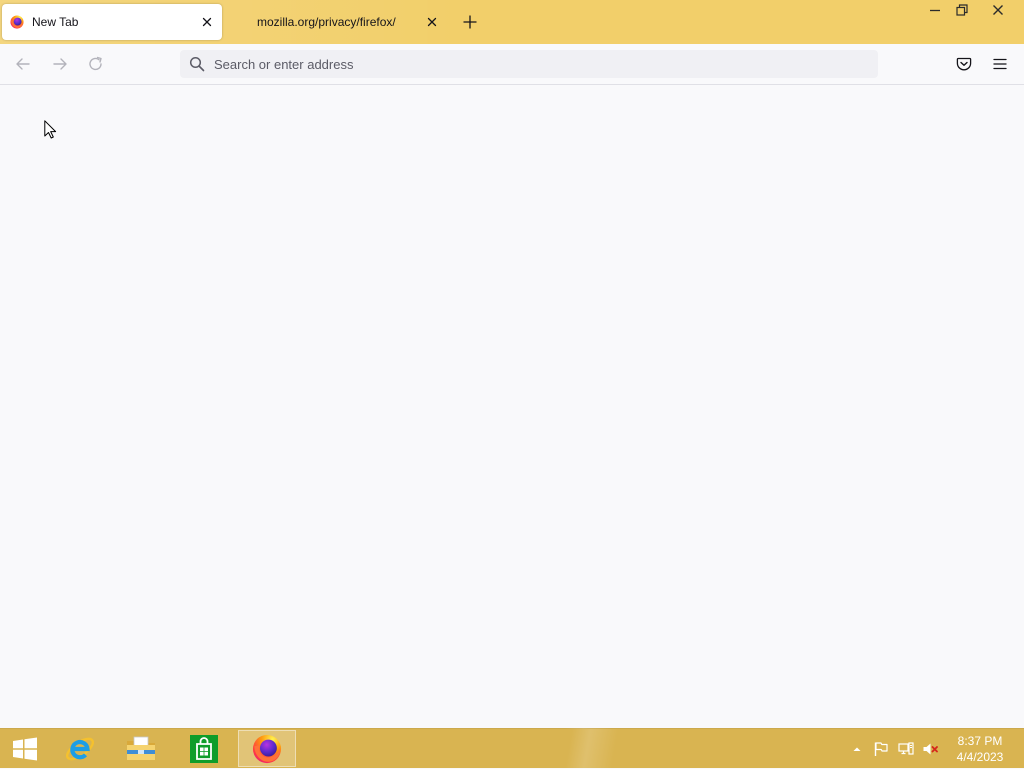 The width and height of the screenshot is (1024, 769). Describe the element at coordinates (539, 64) in the screenshot. I see `url-input` at that location.